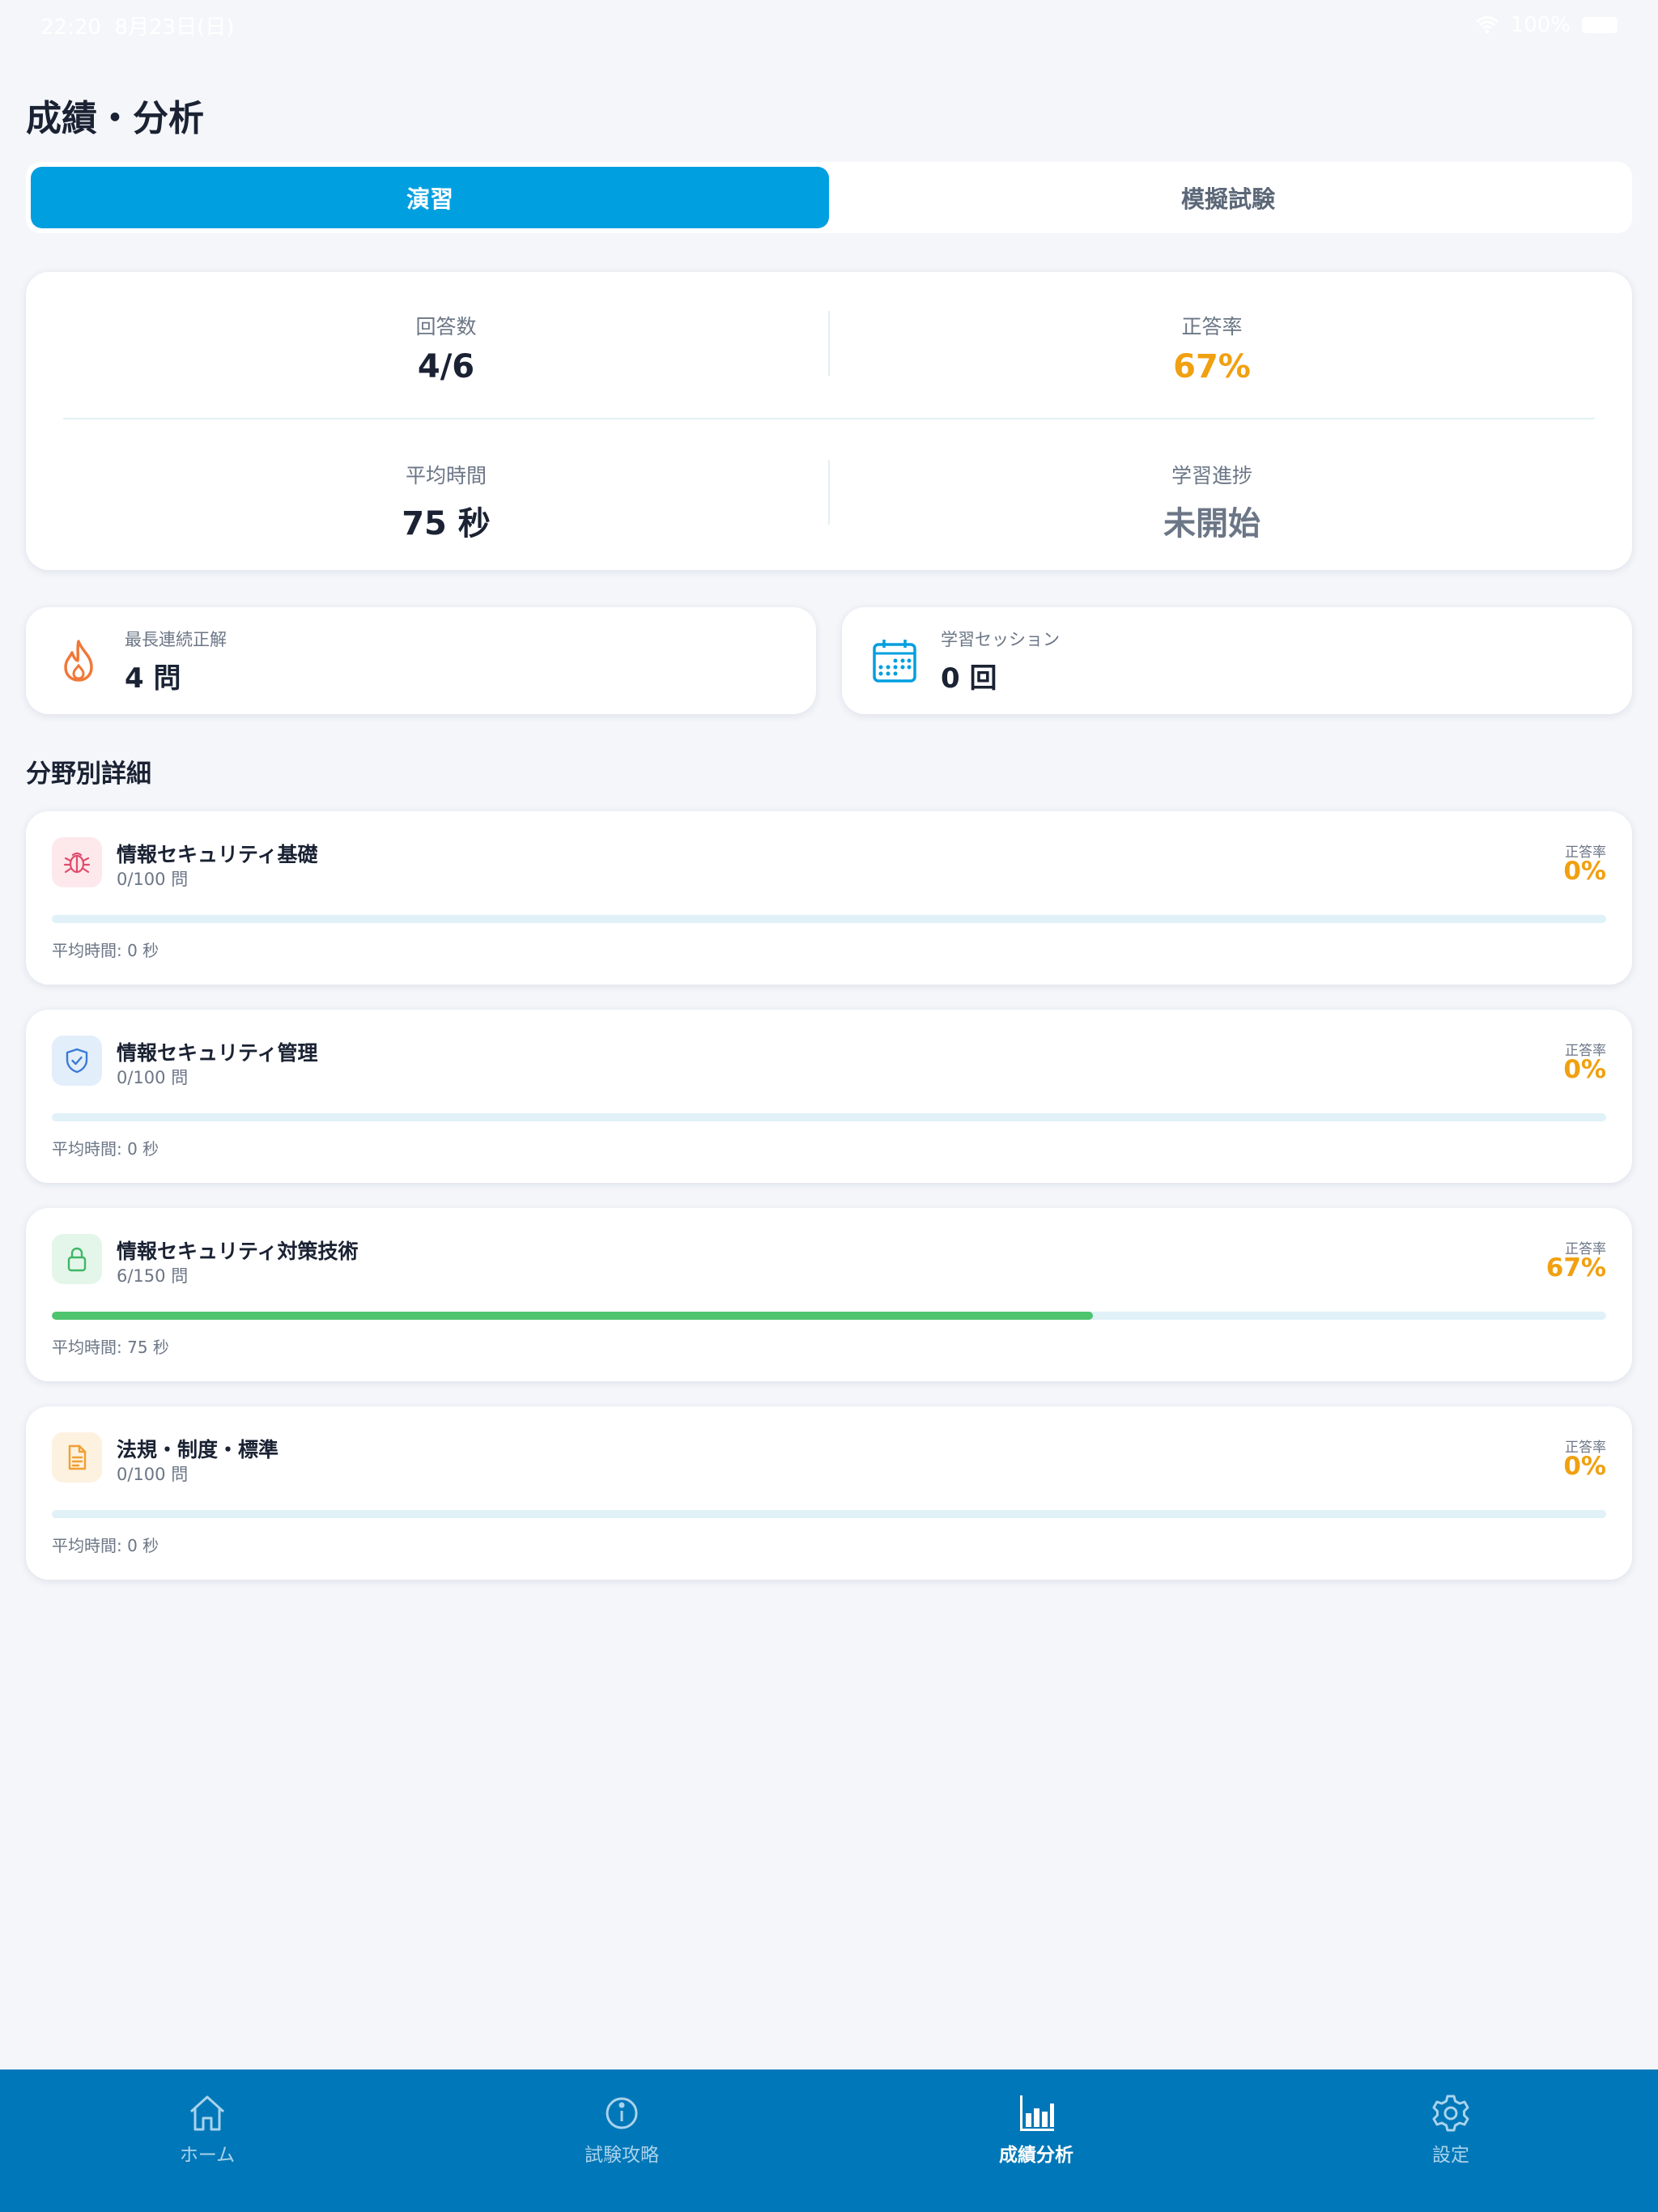  What do you see at coordinates (430, 198) in the screenshot?
I see `segment-practice: 演習` at bounding box center [430, 198].